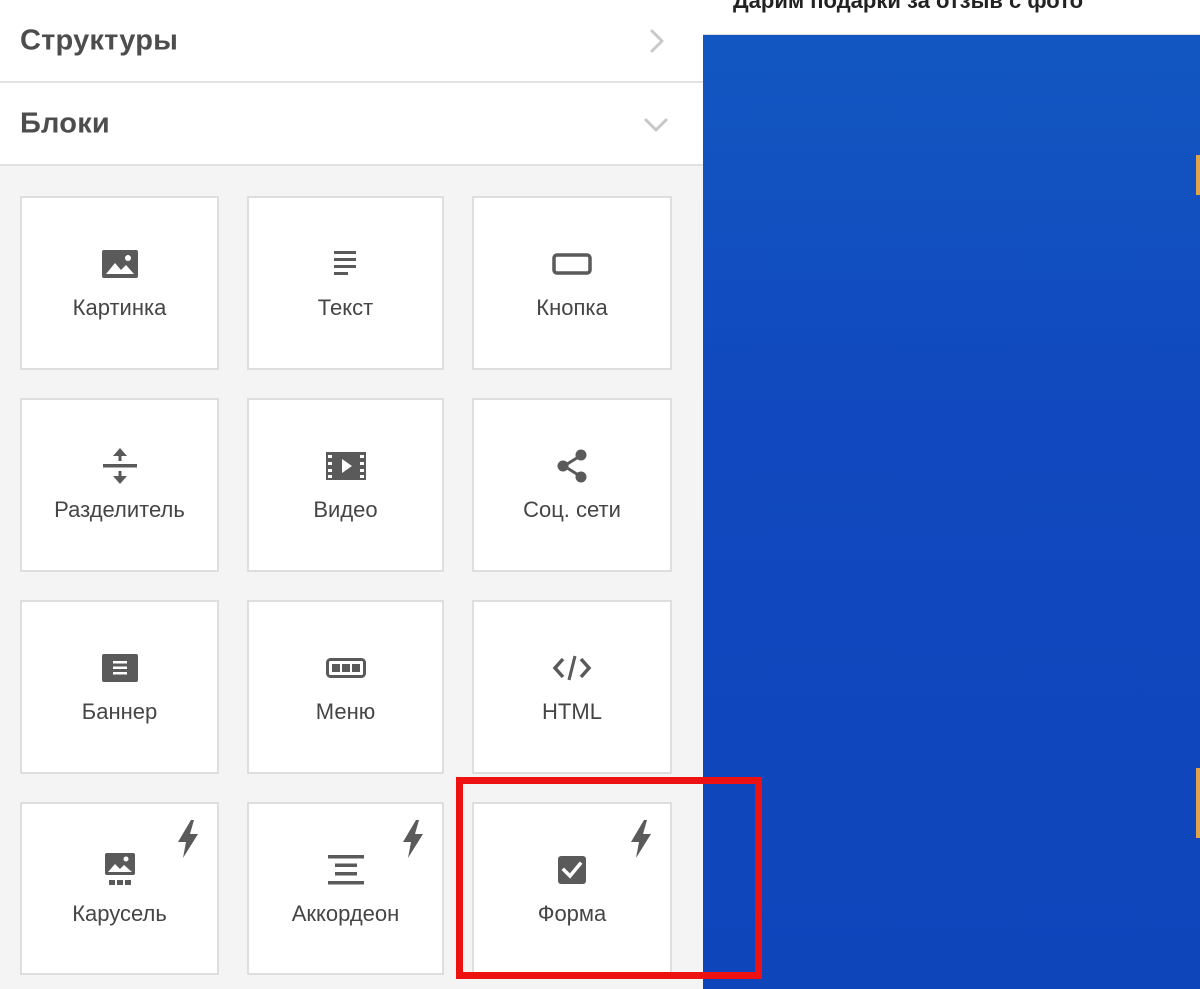  What do you see at coordinates (572, 711) in the screenshot?
I see `tile-label: HTML` at bounding box center [572, 711].